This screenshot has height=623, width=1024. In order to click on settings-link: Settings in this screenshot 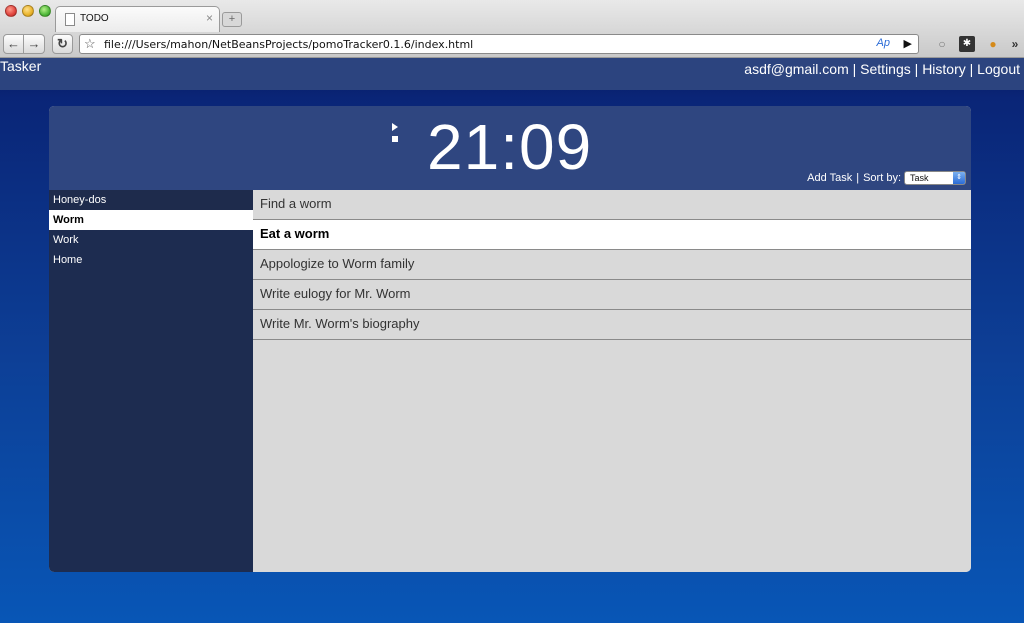, I will do `click(885, 69)`.